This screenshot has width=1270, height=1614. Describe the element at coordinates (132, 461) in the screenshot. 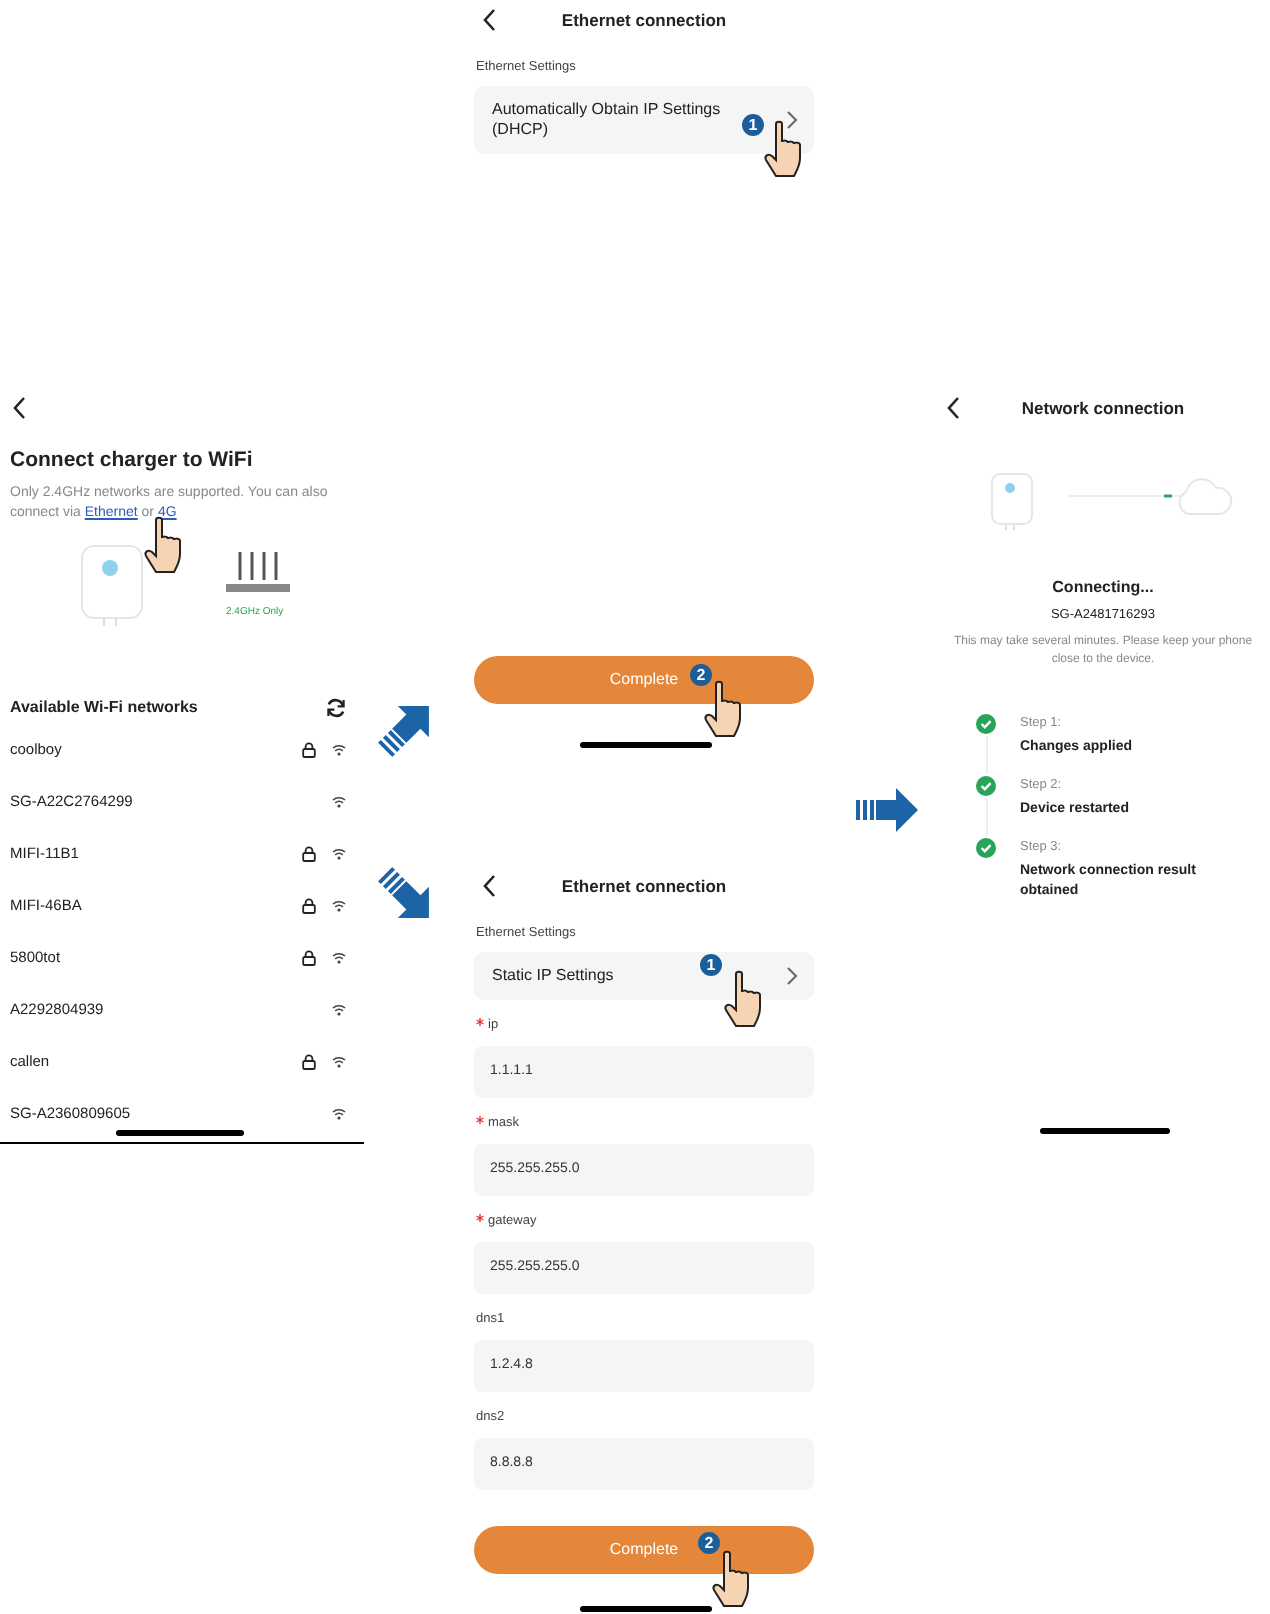

I see `screen-title: Connect charger to WiFi` at that location.